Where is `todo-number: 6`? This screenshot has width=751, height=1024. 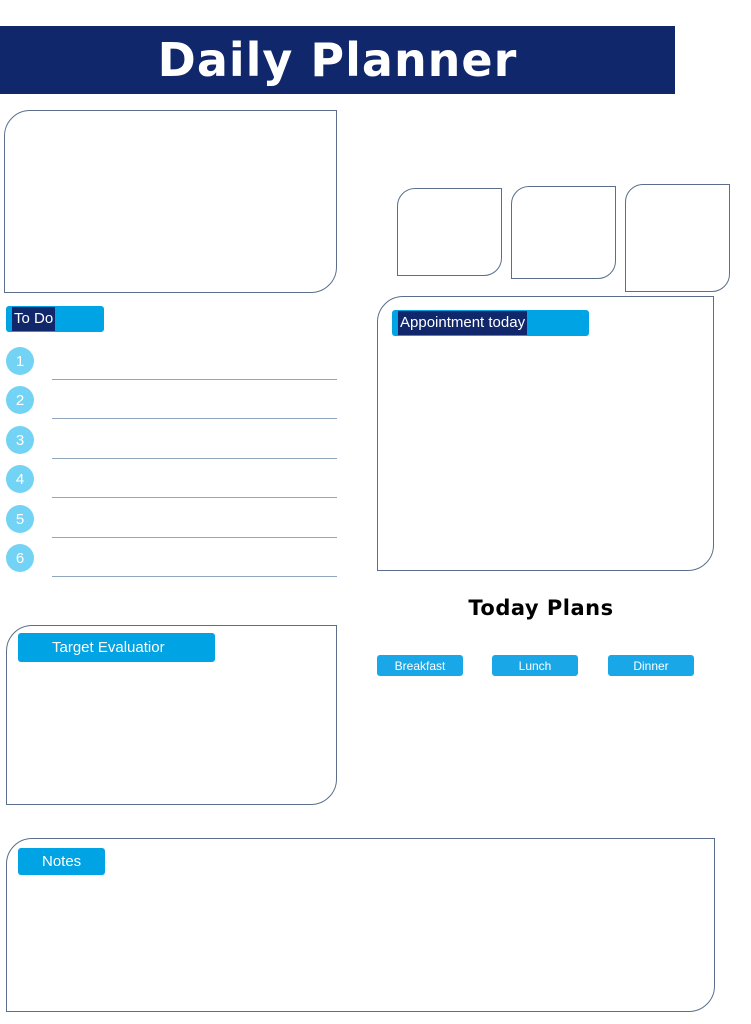 todo-number: 6 is located at coordinates (20, 558).